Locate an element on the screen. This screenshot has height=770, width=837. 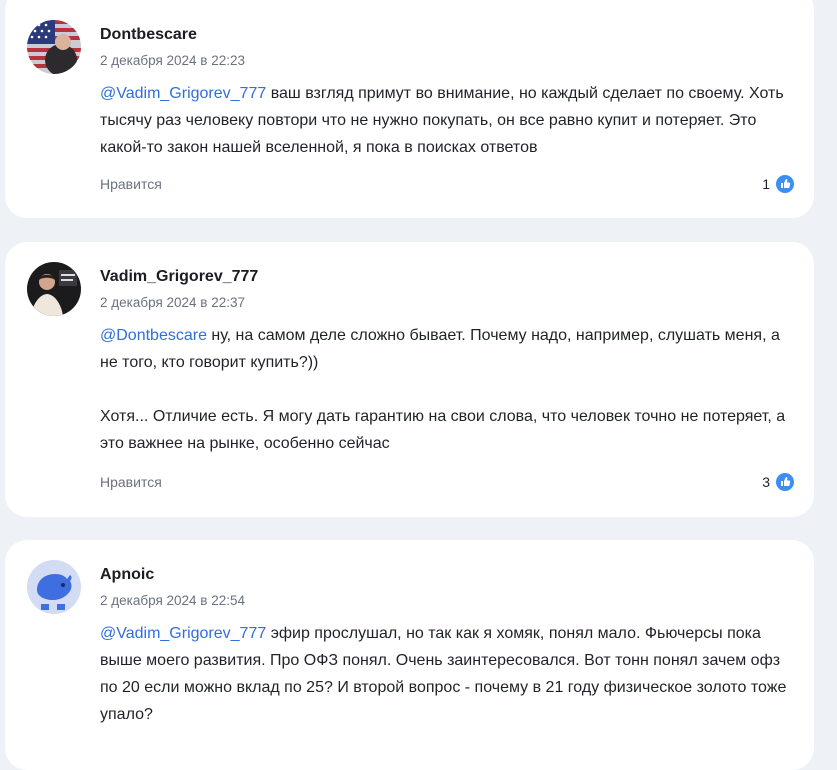
flag-avatar-icon is located at coordinates (54, 47).